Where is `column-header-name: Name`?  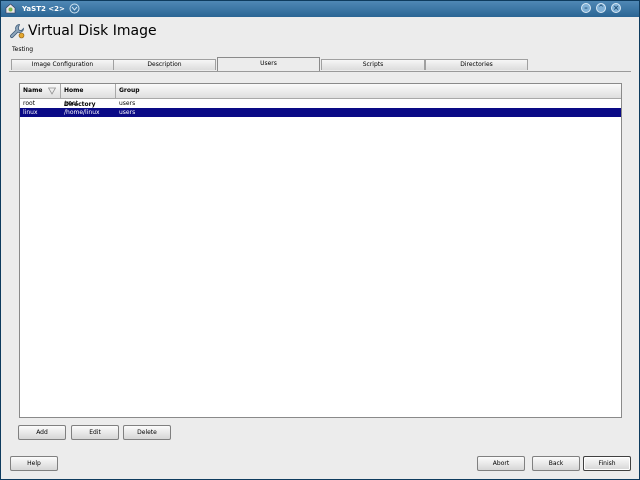
column-header-name: Name is located at coordinates (40, 91).